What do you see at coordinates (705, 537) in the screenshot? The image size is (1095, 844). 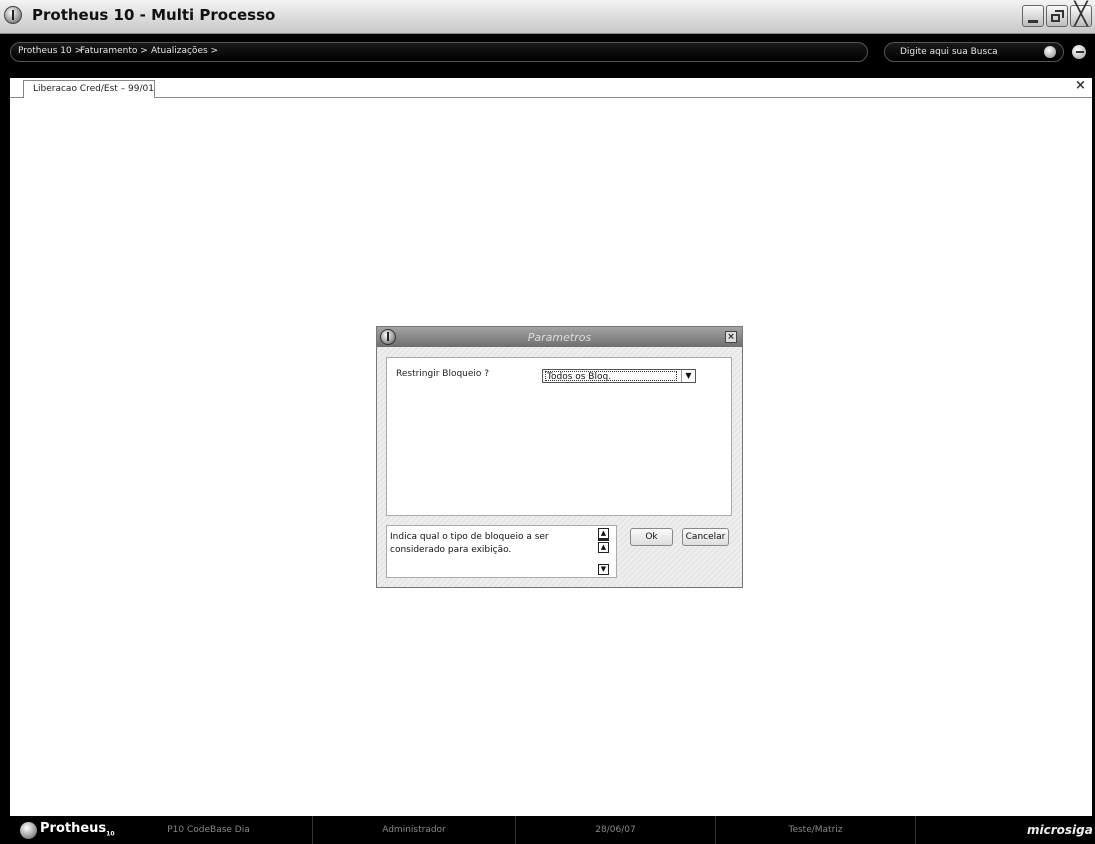 I see `cancel-button: Cancelar` at bounding box center [705, 537].